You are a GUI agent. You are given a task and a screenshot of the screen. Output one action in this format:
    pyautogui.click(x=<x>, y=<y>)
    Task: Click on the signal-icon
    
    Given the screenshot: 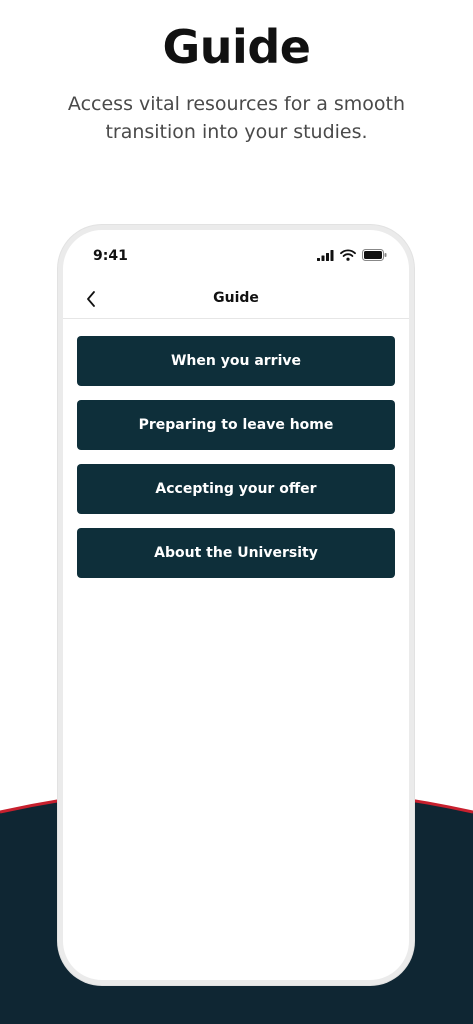 What is the action you would take?
    pyautogui.click(x=325, y=255)
    